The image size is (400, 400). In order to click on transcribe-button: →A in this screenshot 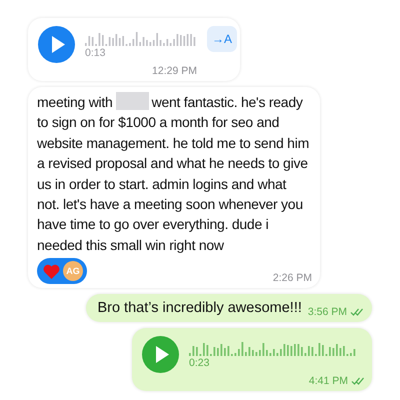, I will do `click(222, 39)`.